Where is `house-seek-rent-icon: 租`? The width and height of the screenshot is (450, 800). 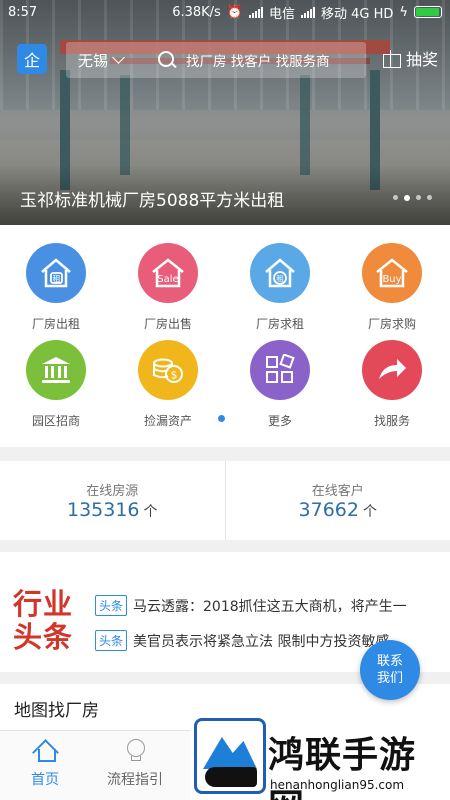 house-seek-rent-icon: 租 is located at coordinates (280, 273).